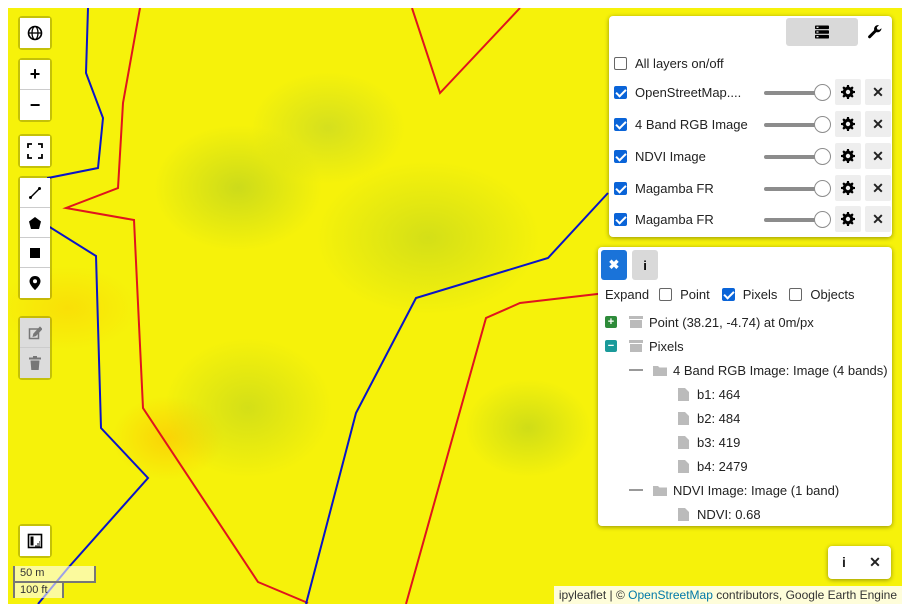 The height and width of the screenshot is (610, 911). I want to click on red-boundary-east, so click(506, 448).